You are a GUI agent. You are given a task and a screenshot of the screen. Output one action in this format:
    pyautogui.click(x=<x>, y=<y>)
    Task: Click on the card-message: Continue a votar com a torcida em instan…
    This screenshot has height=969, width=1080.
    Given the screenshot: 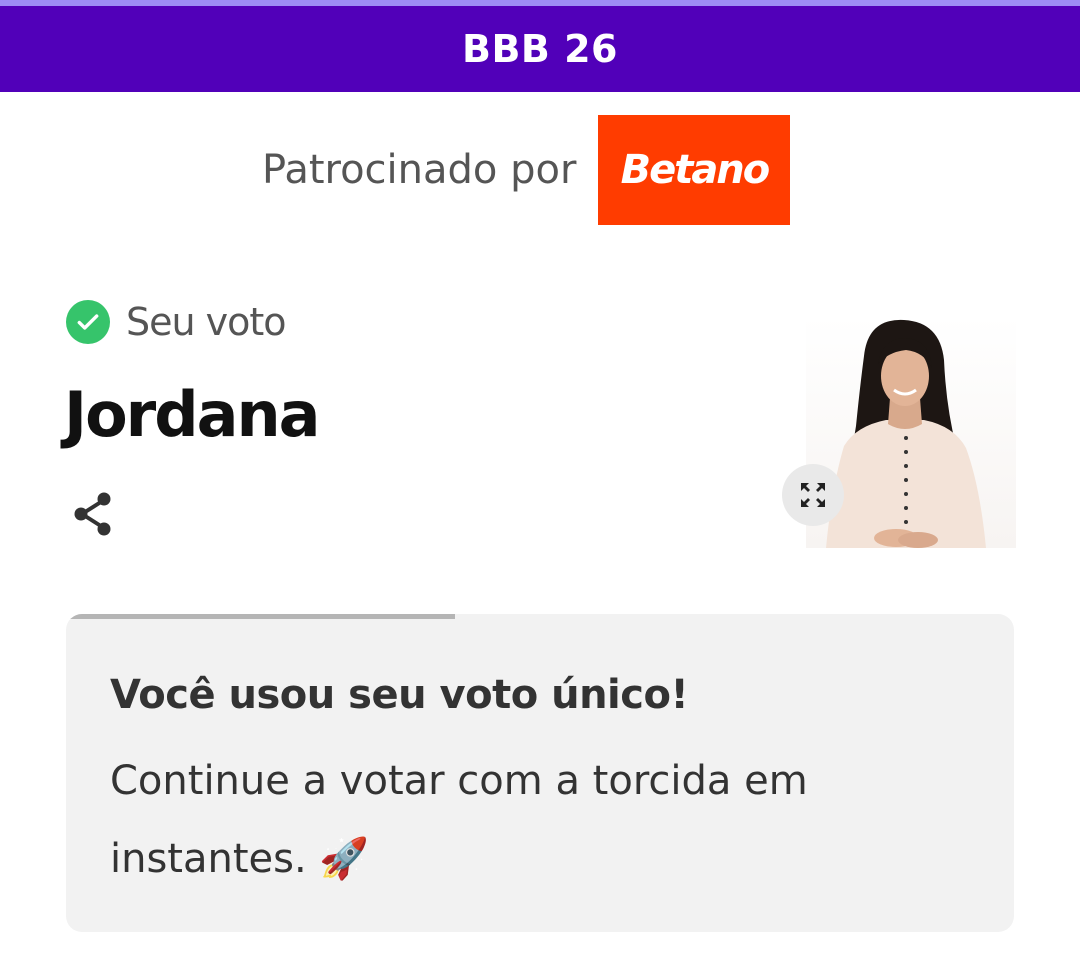 What is the action you would take?
    pyautogui.click(x=459, y=820)
    